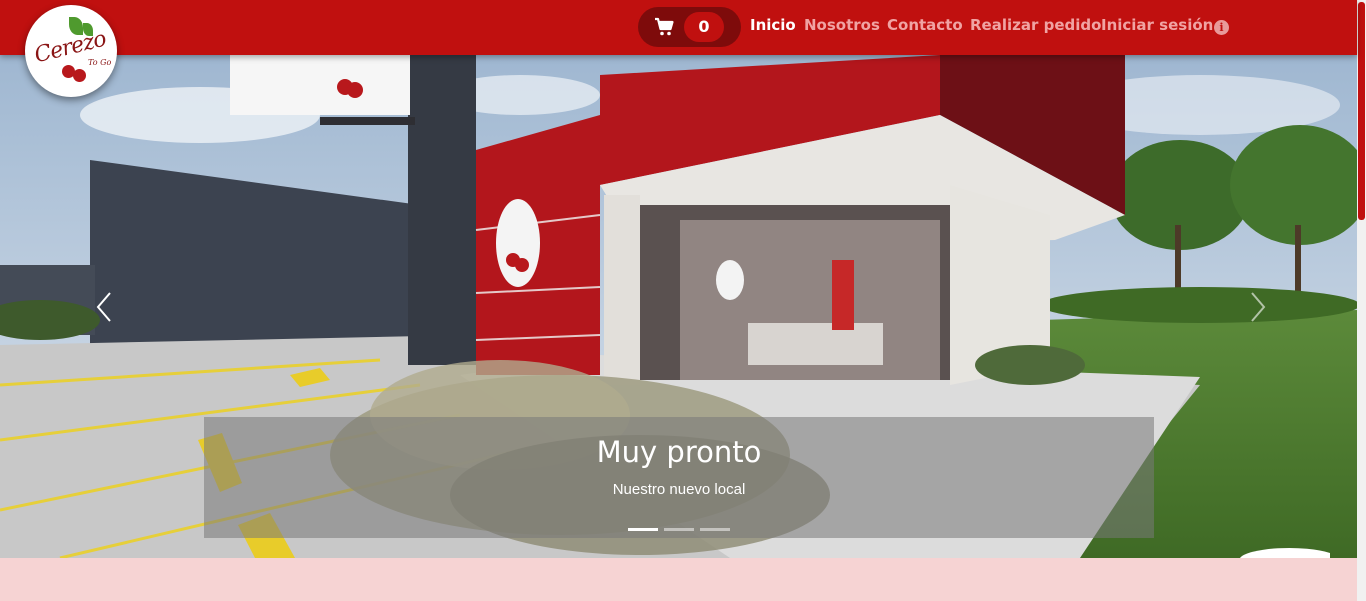  What do you see at coordinates (1361, 300) in the screenshot?
I see `page-scrollbar` at bounding box center [1361, 300].